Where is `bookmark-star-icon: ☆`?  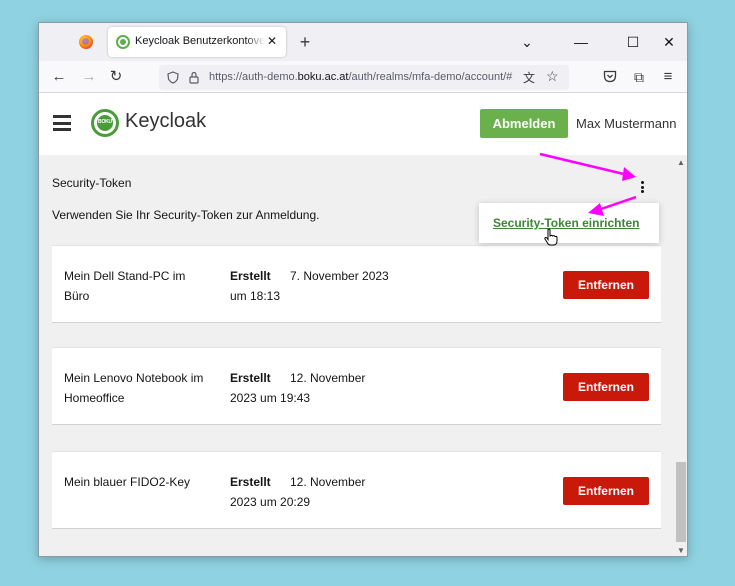 bookmark-star-icon: ☆ is located at coordinates (552, 76).